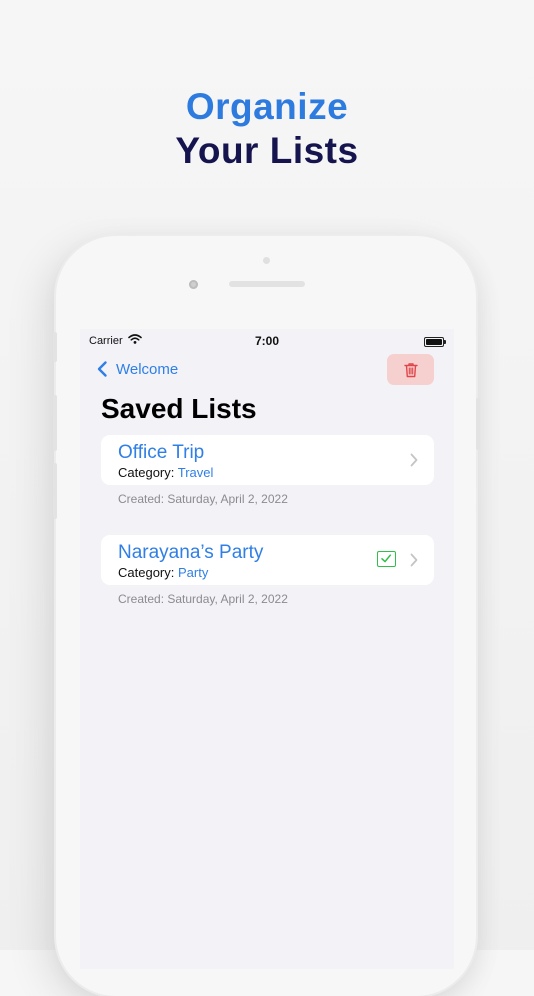 This screenshot has height=996, width=534. What do you see at coordinates (267, 560) in the screenshot?
I see `list-item-narayanas-party: Narayana’s Party Category: Party` at bounding box center [267, 560].